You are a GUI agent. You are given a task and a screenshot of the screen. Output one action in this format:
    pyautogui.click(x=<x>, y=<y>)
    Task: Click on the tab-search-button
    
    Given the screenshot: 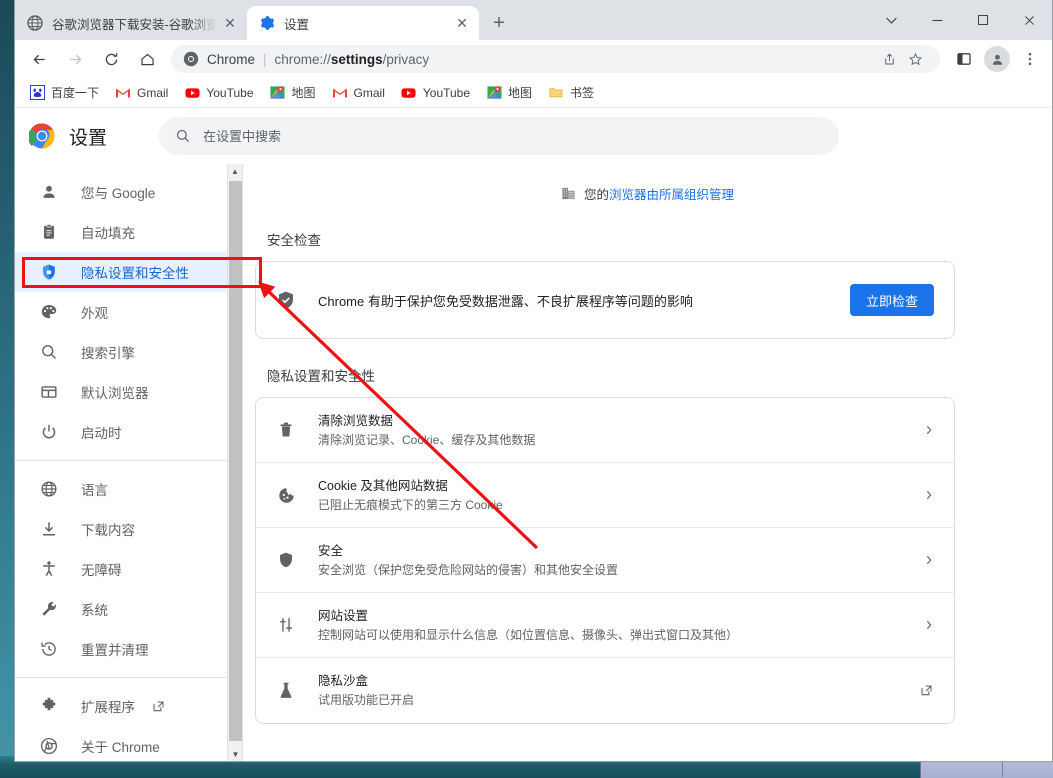 What is the action you would take?
    pyautogui.click(x=891, y=20)
    